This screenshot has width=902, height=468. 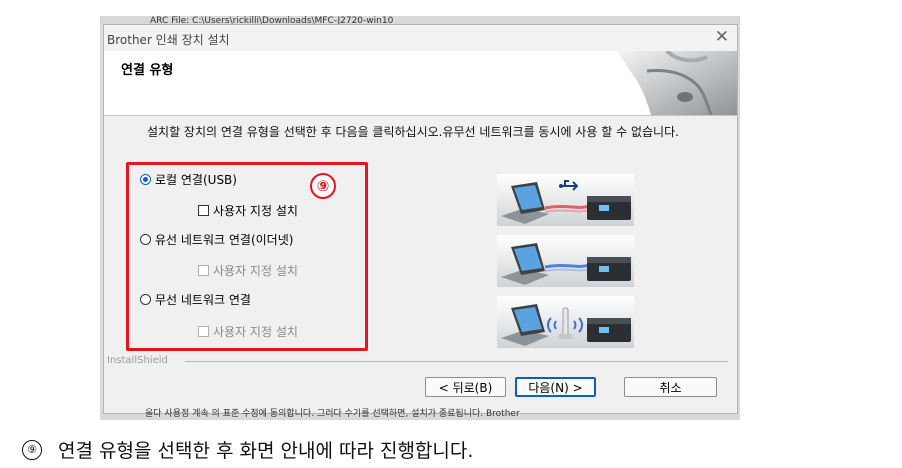 What do you see at coordinates (32, 449) in the screenshot?
I see `caption-step-number: ⑨` at bounding box center [32, 449].